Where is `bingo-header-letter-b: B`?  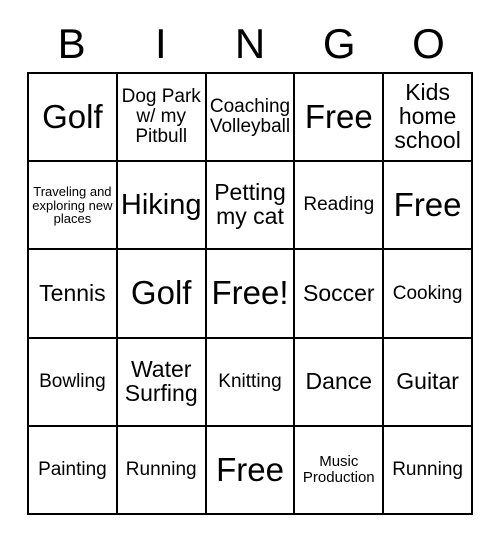
bingo-header-letter-b: B is located at coordinates (71, 43).